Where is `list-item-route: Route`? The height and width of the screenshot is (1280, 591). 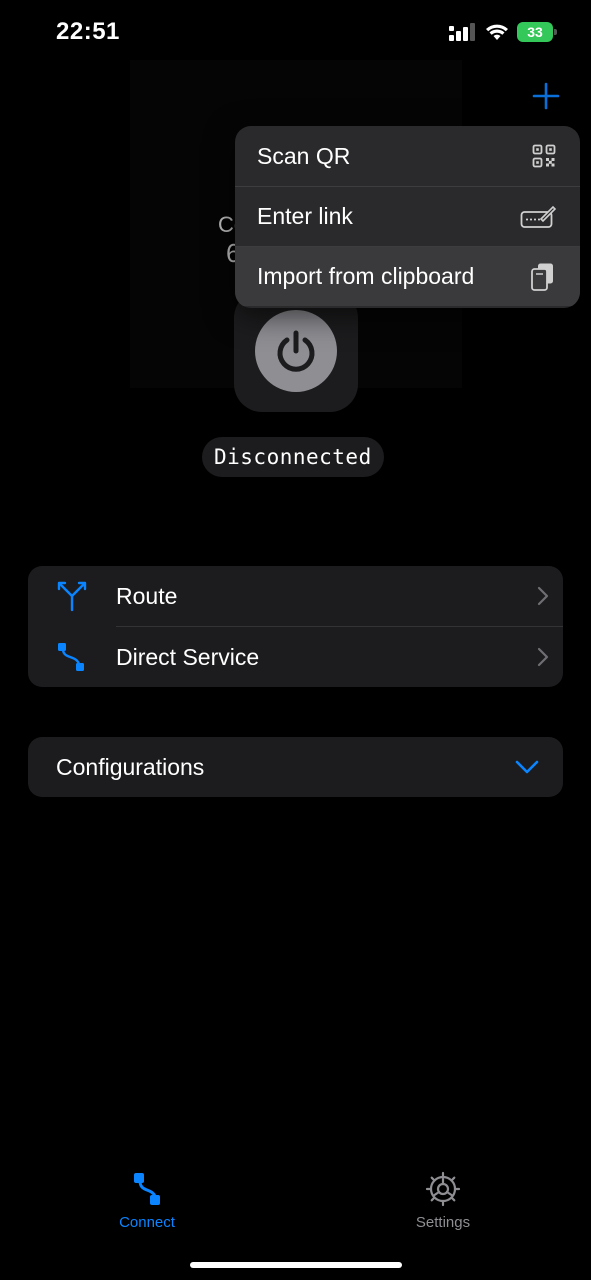
list-item-route: Route is located at coordinates (295, 596).